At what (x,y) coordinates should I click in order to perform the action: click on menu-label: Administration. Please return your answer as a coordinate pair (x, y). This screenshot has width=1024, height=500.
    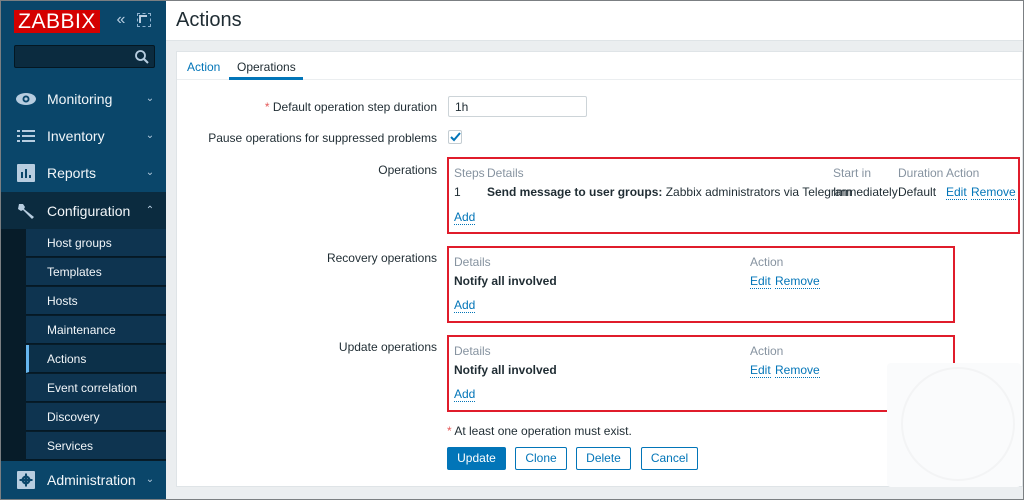
    Looking at the image, I should click on (91, 479).